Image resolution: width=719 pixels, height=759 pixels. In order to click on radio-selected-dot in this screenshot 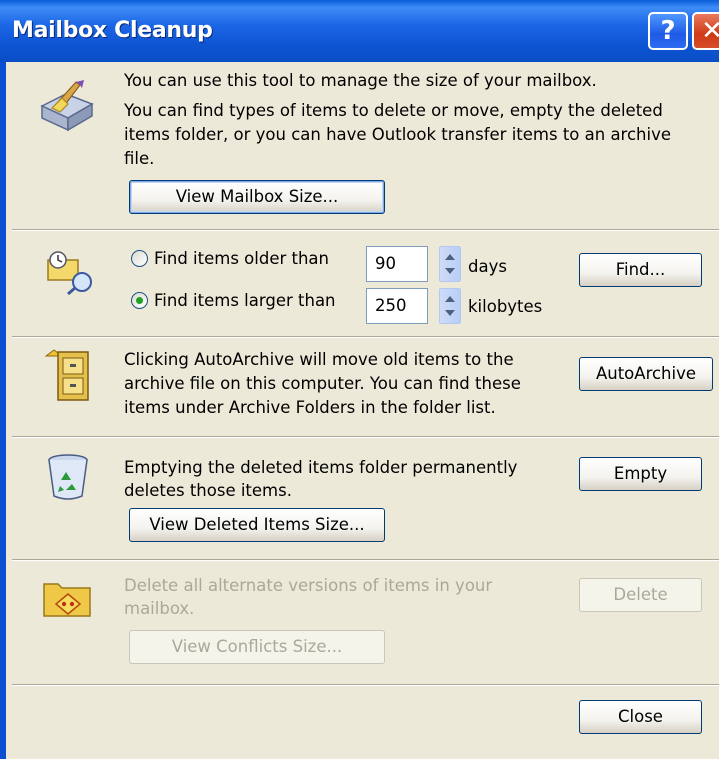, I will do `click(139, 300)`.